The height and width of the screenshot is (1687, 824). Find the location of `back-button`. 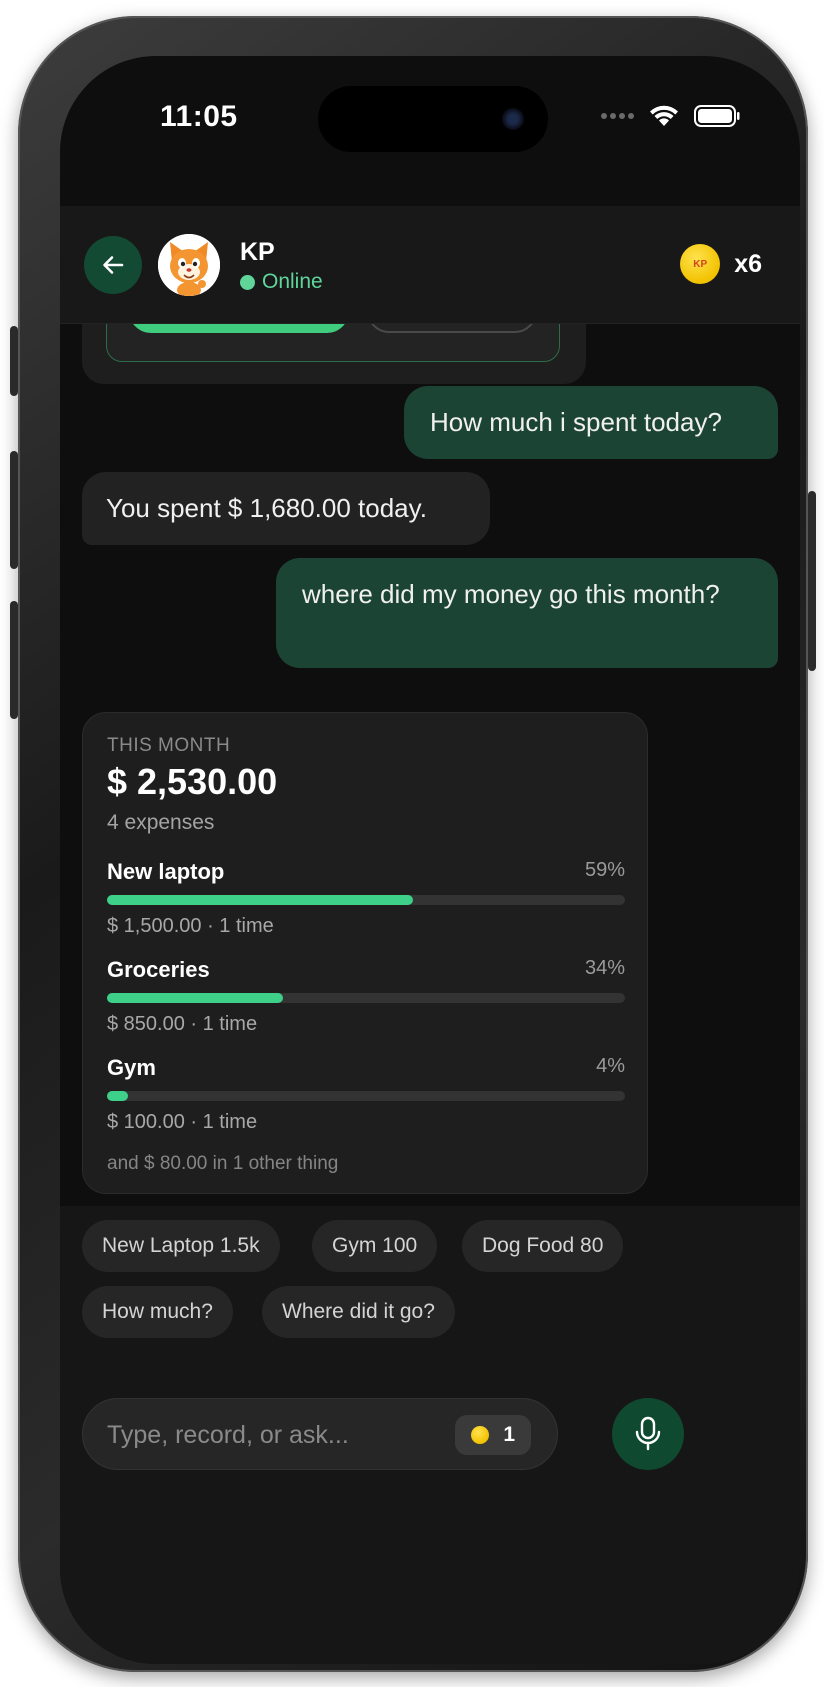

back-button is located at coordinates (113, 265).